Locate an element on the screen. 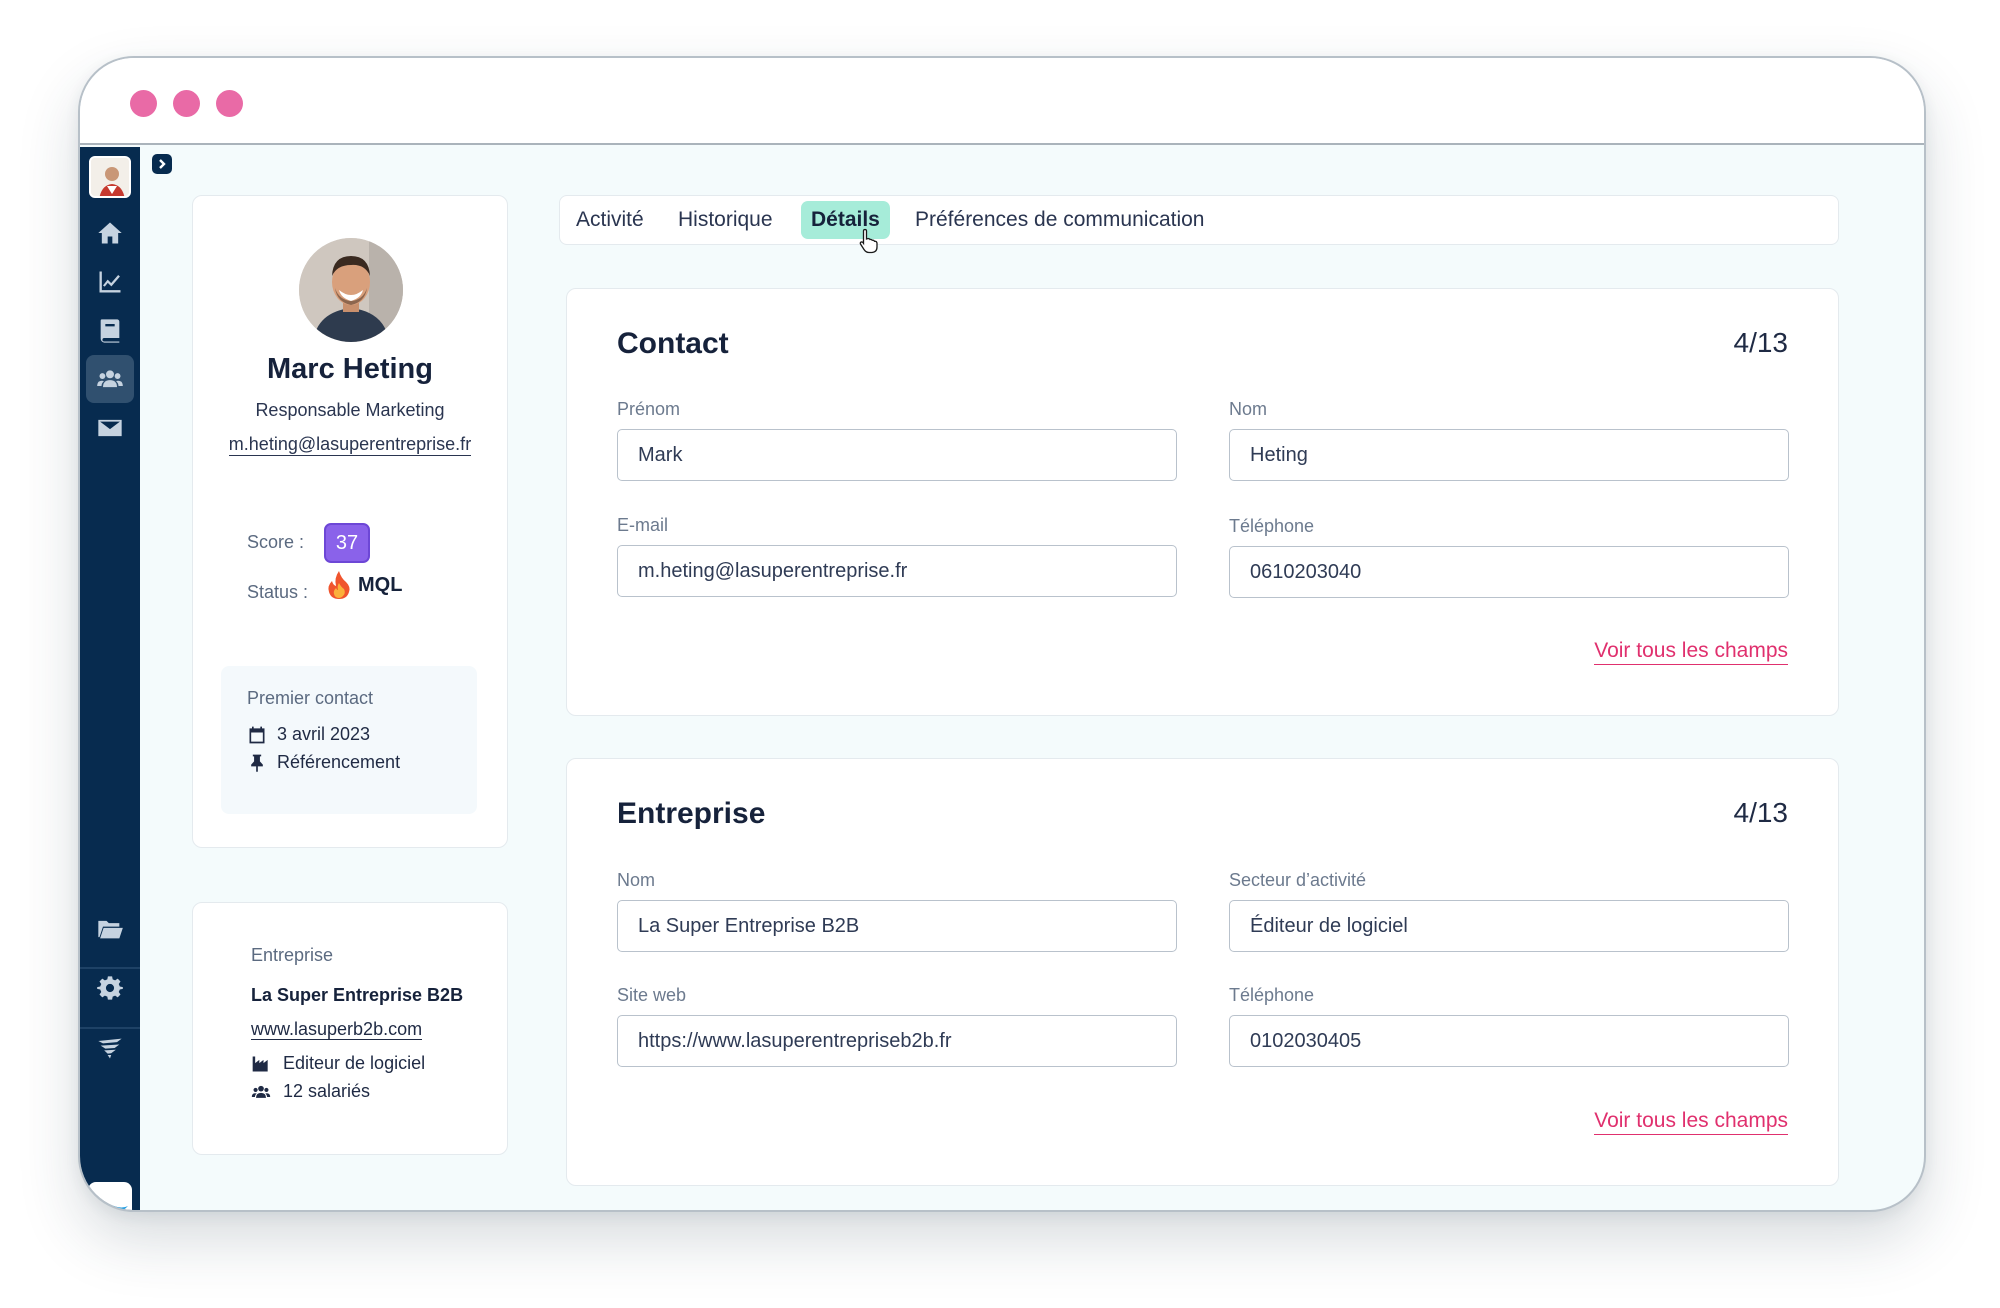 This screenshot has height=1308, width=2000. book-icon is located at coordinates (110, 331).